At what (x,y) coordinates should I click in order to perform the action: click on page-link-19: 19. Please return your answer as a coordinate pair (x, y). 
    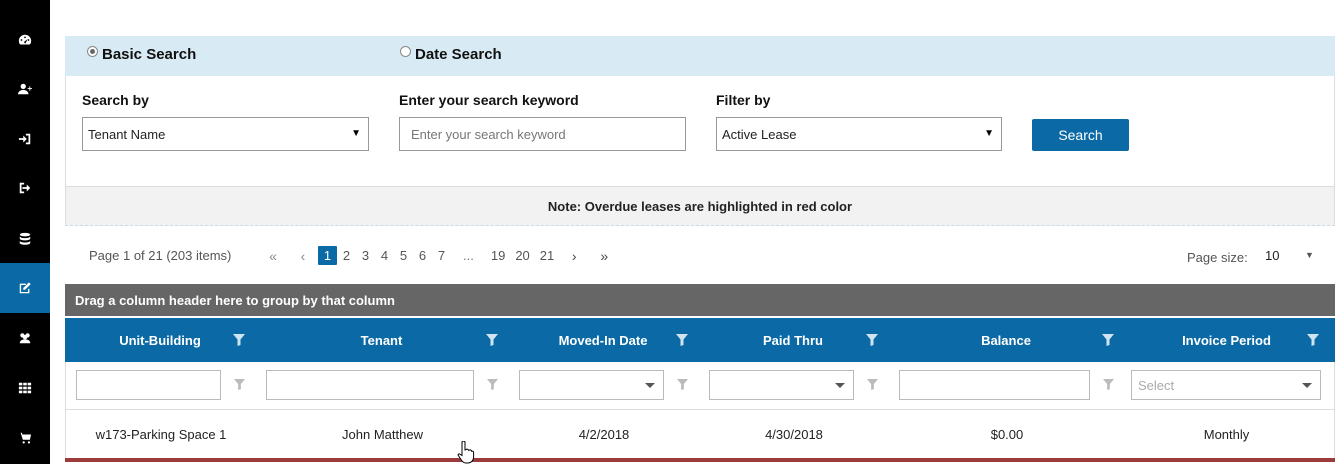
    Looking at the image, I should click on (498, 255).